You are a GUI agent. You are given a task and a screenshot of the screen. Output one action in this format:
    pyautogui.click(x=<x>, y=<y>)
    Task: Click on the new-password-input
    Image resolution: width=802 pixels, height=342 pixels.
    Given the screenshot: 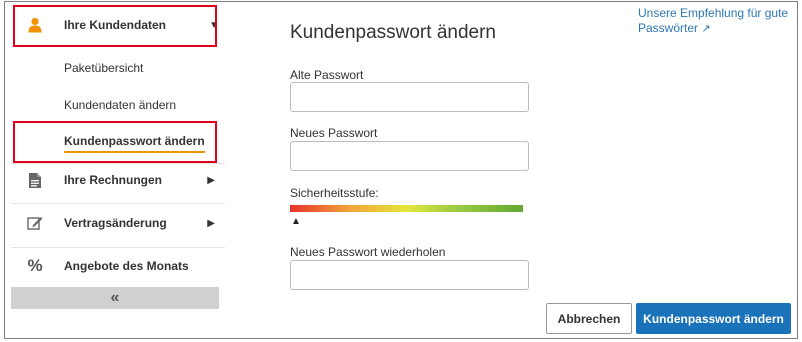 What is the action you would take?
    pyautogui.click(x=409, y=156)
    